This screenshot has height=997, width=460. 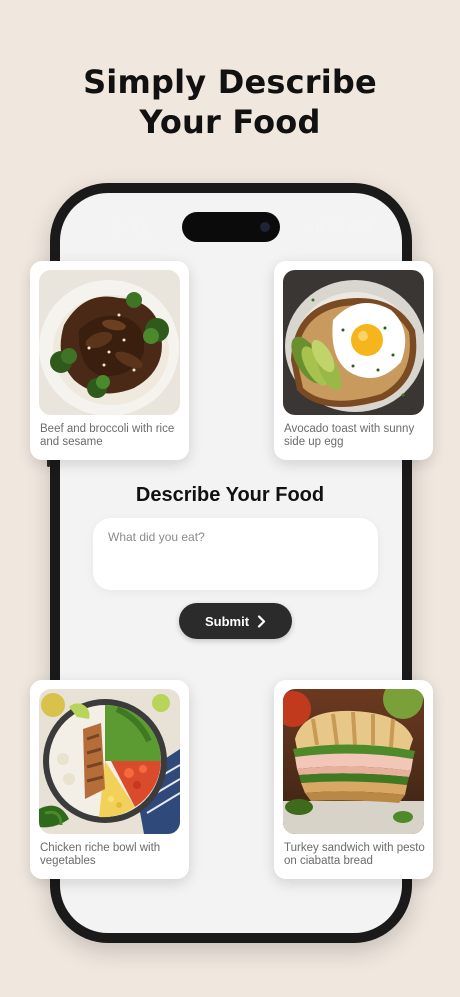 I want to click on food-card-caption: Chicken riche bowl with vegetables, so click(x=100, y=854).